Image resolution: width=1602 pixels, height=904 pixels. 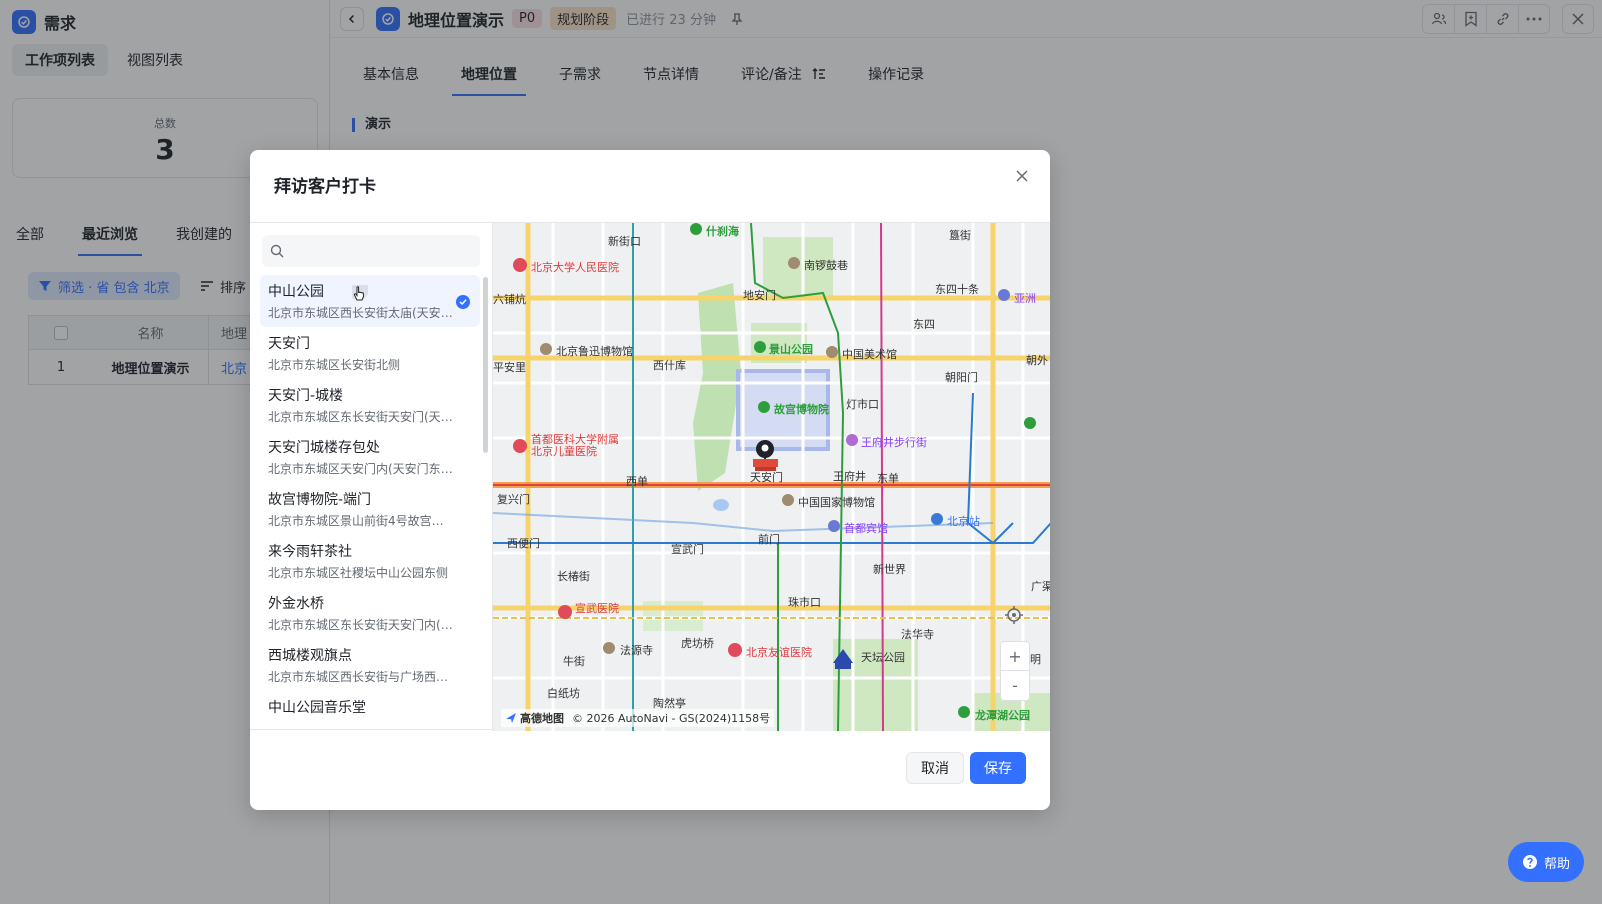 I want to click on zoom-out-button: -, so click(x=1015, y=685).